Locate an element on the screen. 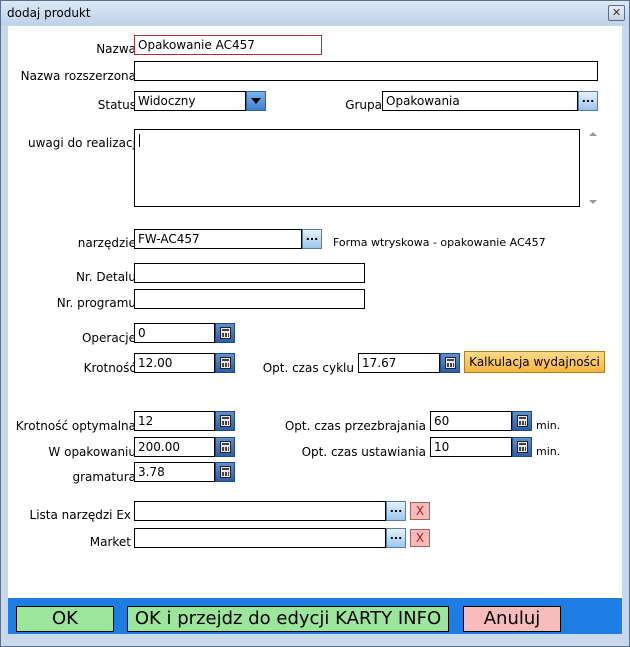 The image size is (630, 647). opt-czas-przezbrajania-input: 60 is located at coordinates (471, 421).